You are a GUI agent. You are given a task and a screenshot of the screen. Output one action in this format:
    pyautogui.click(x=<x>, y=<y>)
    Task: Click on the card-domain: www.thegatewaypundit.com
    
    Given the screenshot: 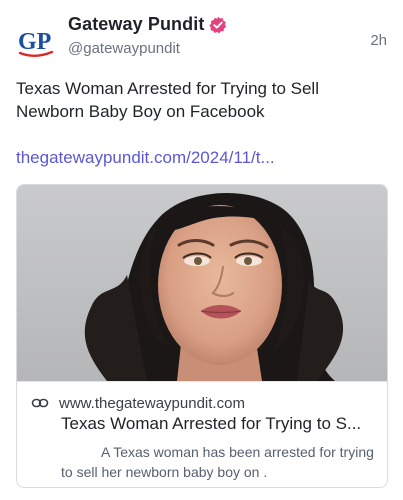 What is the action you would take?
    pyautogui.click(x=152, y=403)
    